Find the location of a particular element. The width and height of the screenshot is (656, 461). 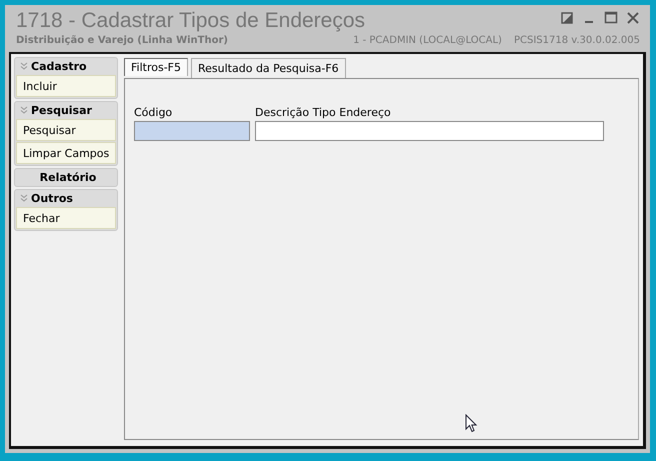

section-title: Pesquisar is located at coordinates (61, 110).